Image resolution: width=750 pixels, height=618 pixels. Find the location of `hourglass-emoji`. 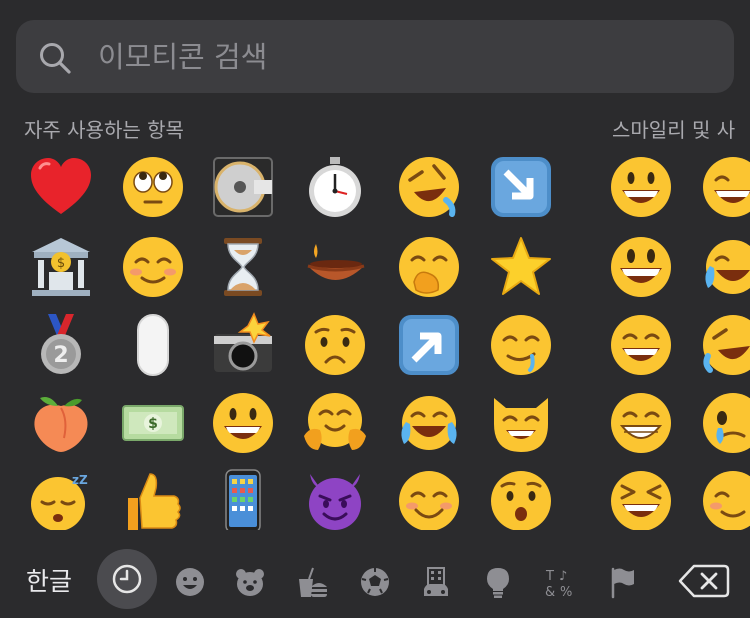

hourglass-emoji is located at coordinates (243, 267).